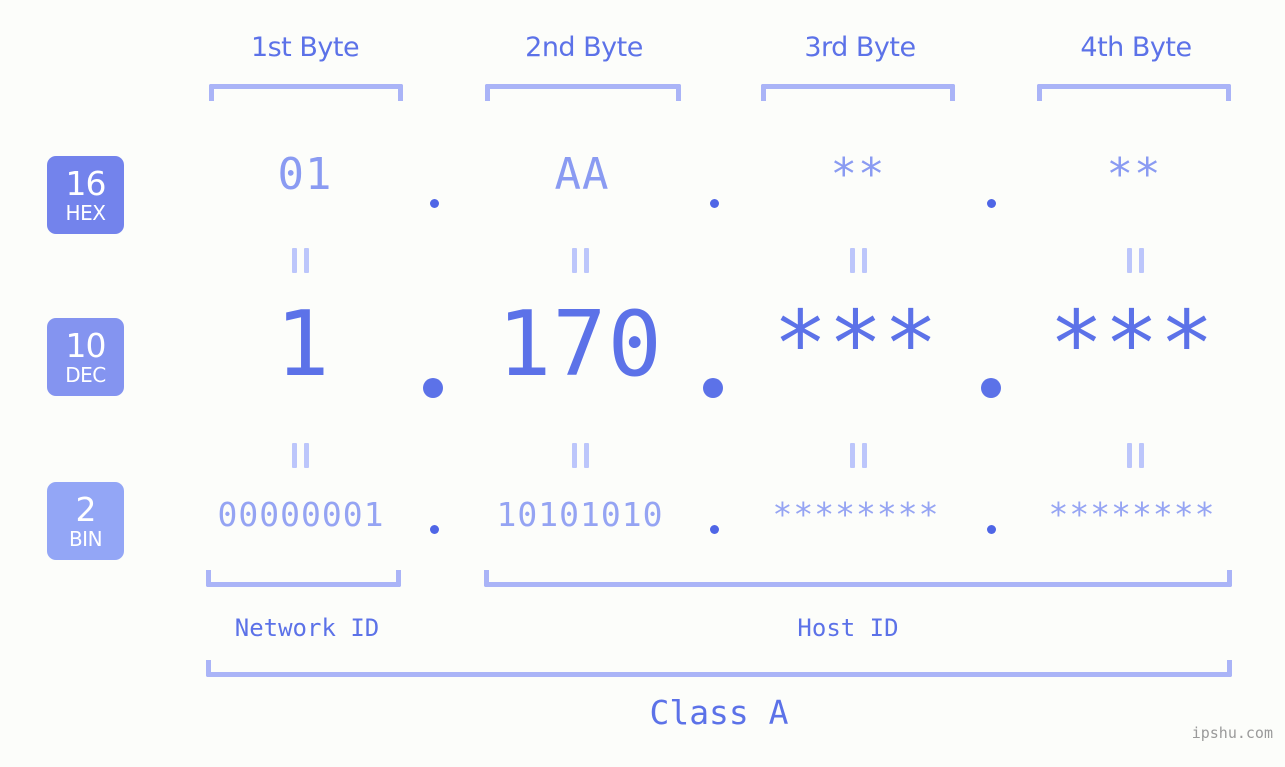 This screenshot has width=1285, height=767. Describe the element at coordinates (856, 344) in the screenshot. I see `dec-value-byte-3: ***` at that location.